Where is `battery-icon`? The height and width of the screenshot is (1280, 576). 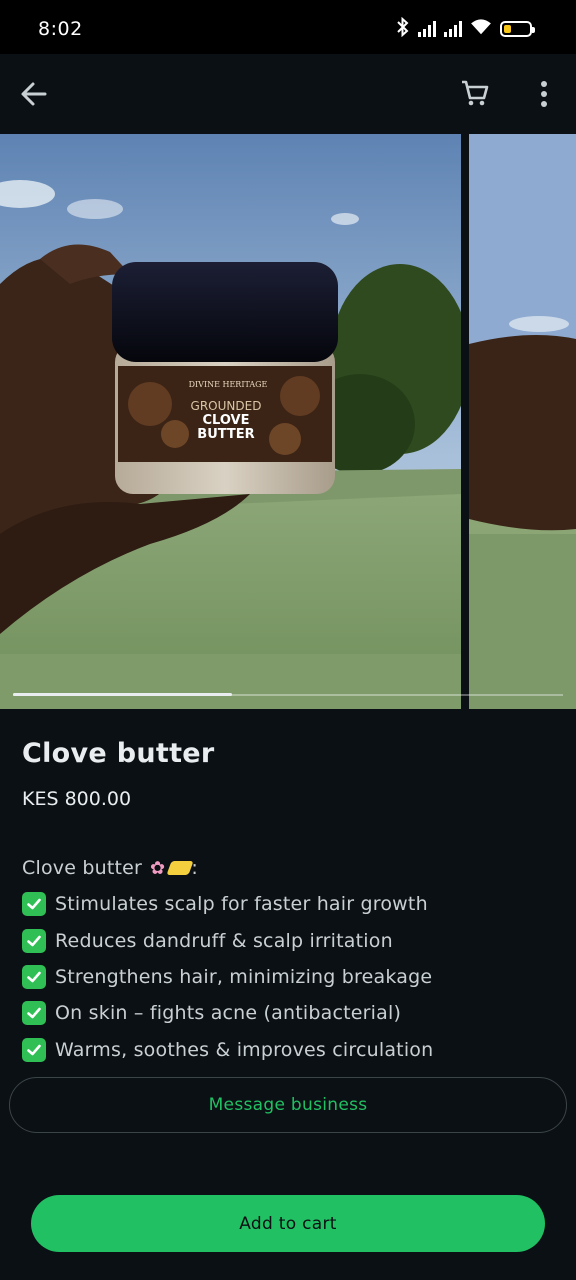
battery-icon is located at coordinates (517, 29).